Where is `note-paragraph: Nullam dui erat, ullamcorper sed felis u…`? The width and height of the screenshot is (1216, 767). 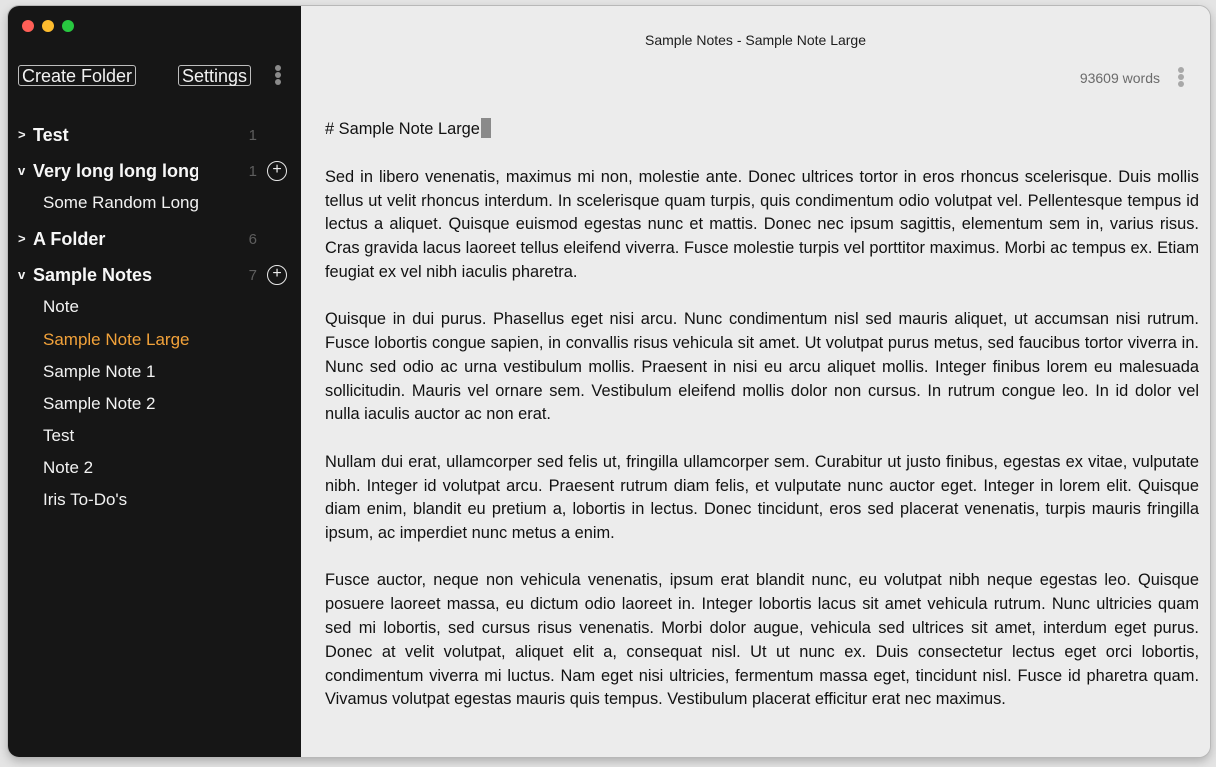
note-paragraph: Nullam dui erat, ullamcorper sed felis u… is located at coordinates (762, 498).